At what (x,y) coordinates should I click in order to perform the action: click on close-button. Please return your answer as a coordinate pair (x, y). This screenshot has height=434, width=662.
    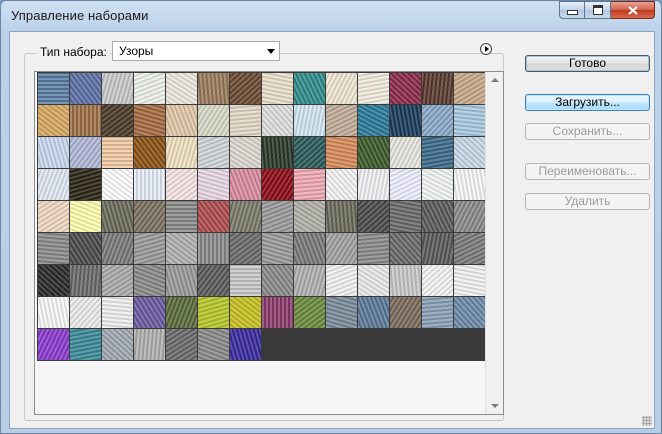
    Looking at the image, I should click on (633, 10).